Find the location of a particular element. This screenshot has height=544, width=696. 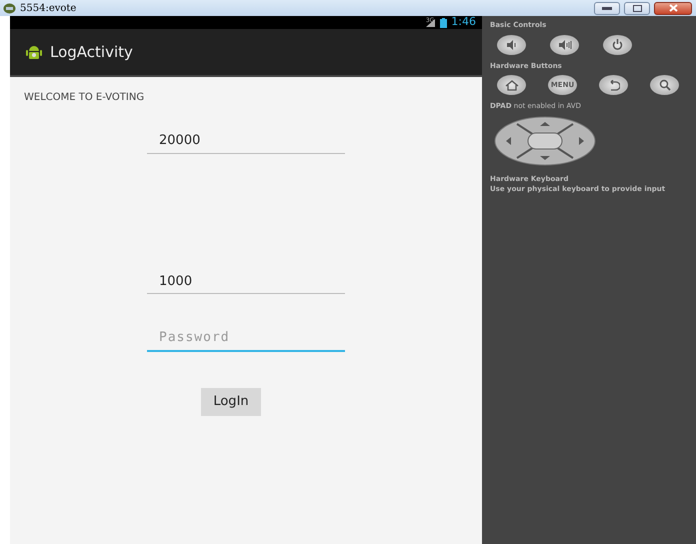

battery-icon is located at coordinates (444, 23).